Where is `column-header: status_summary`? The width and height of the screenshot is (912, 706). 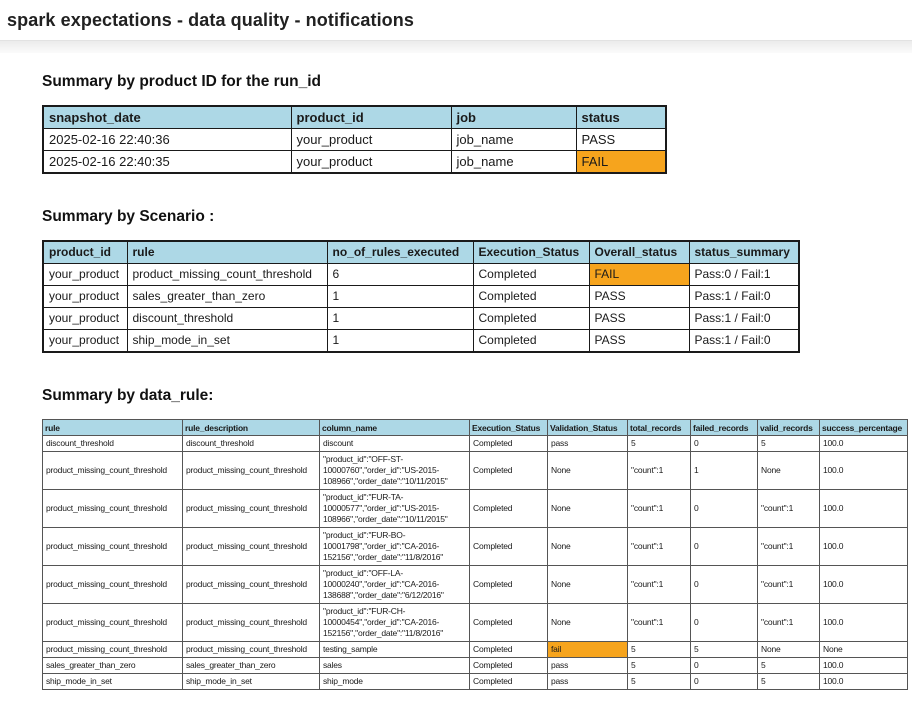 column-header: status_summary is located at coordinates (744, 252).